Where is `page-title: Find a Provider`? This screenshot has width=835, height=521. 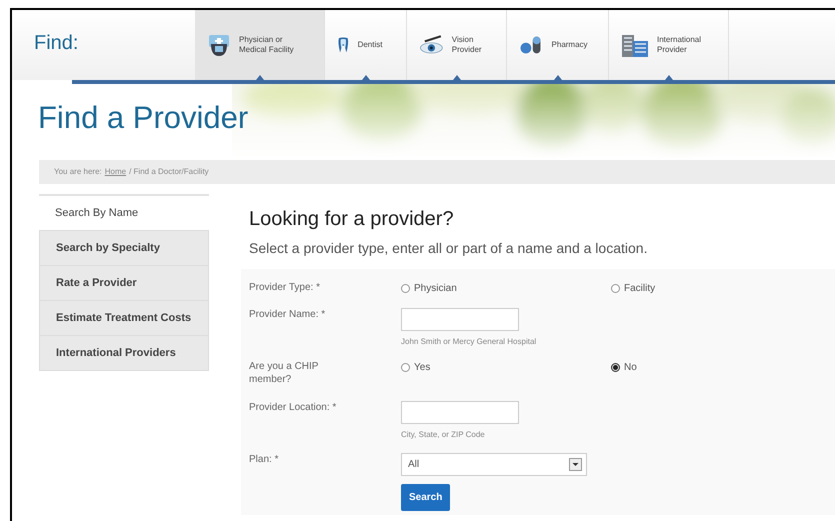 page-title: Find a Provider is located at coordinates (143, 116).